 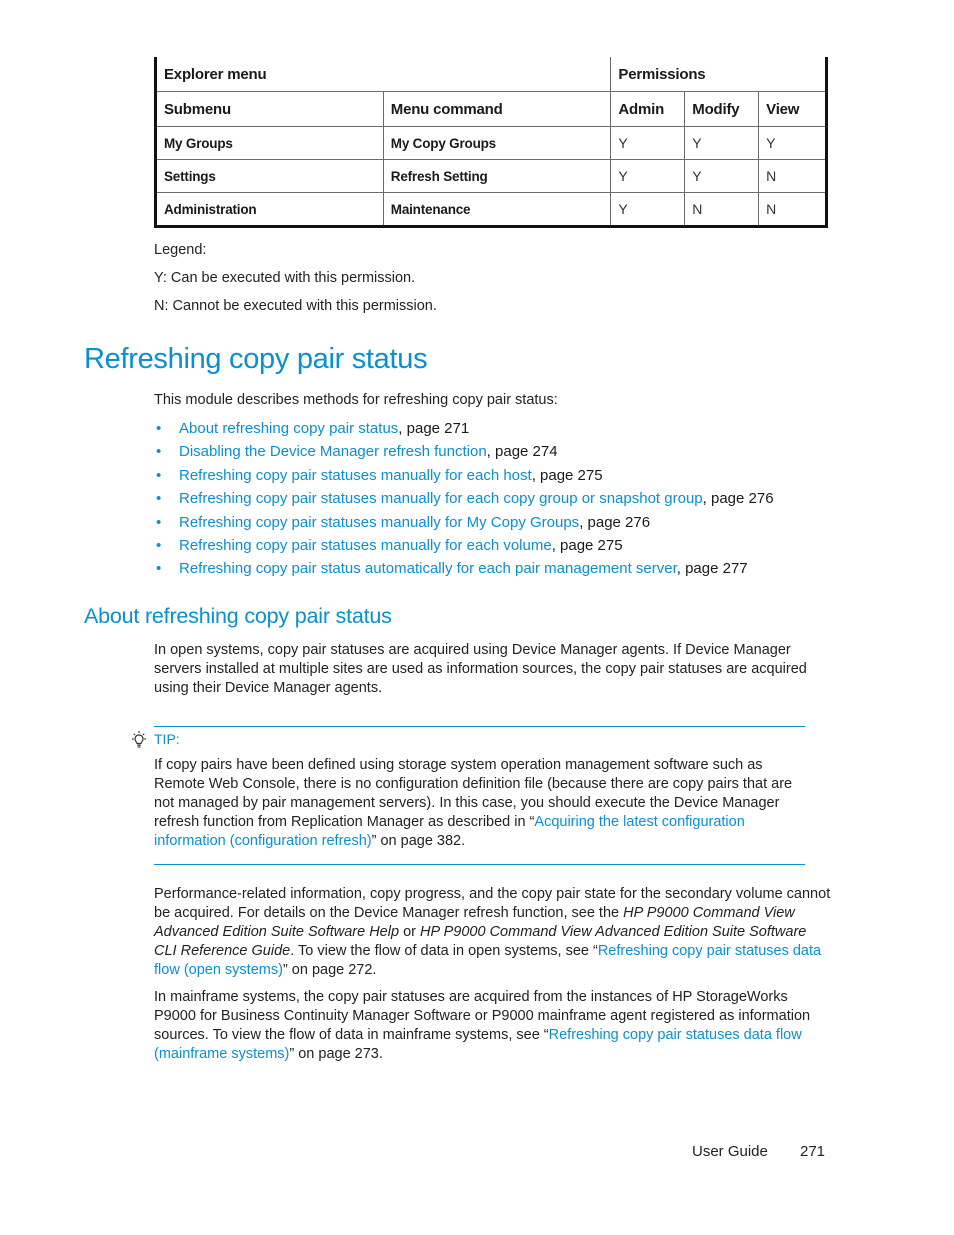 I want to click on toc-link: About refreshing copy pair status, so click(x=288, y=428).